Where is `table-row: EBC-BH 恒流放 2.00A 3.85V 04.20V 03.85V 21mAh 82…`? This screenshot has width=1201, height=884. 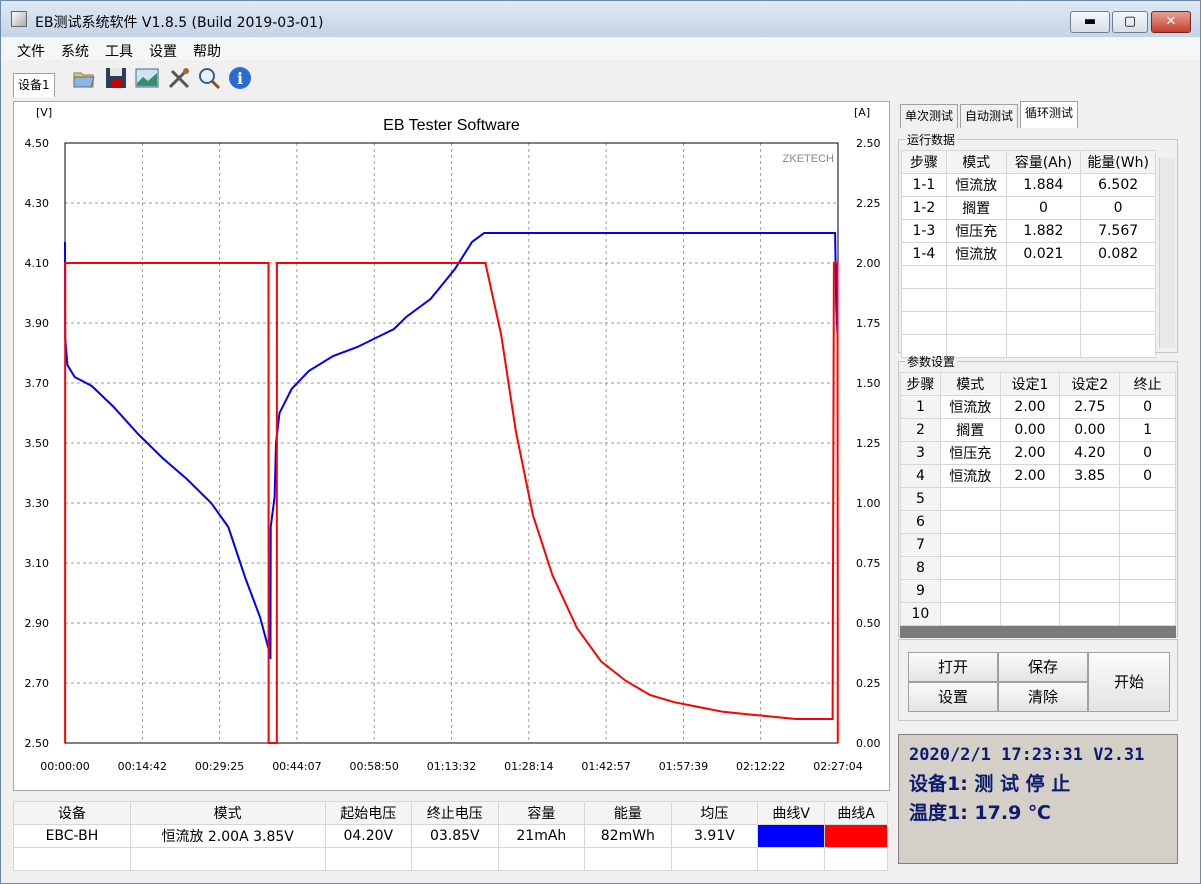
table-row: EBC-BH 恒流放 2.00A 3.85V 04.20V 03.85V 21mAh 82… is located at coordinates (450, 836).